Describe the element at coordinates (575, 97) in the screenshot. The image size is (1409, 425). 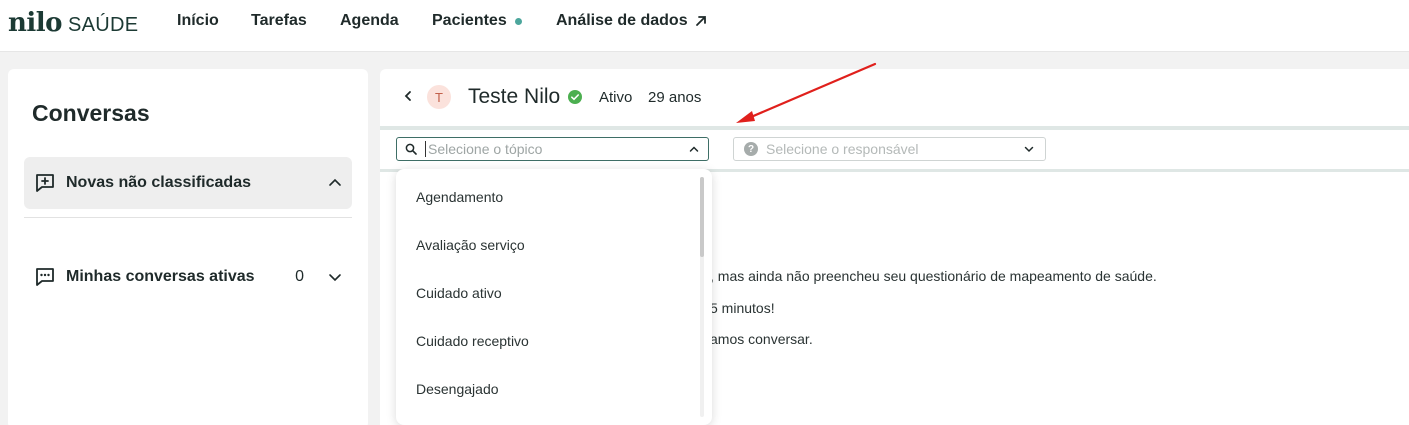
I see `verified-check-icon` at that location.